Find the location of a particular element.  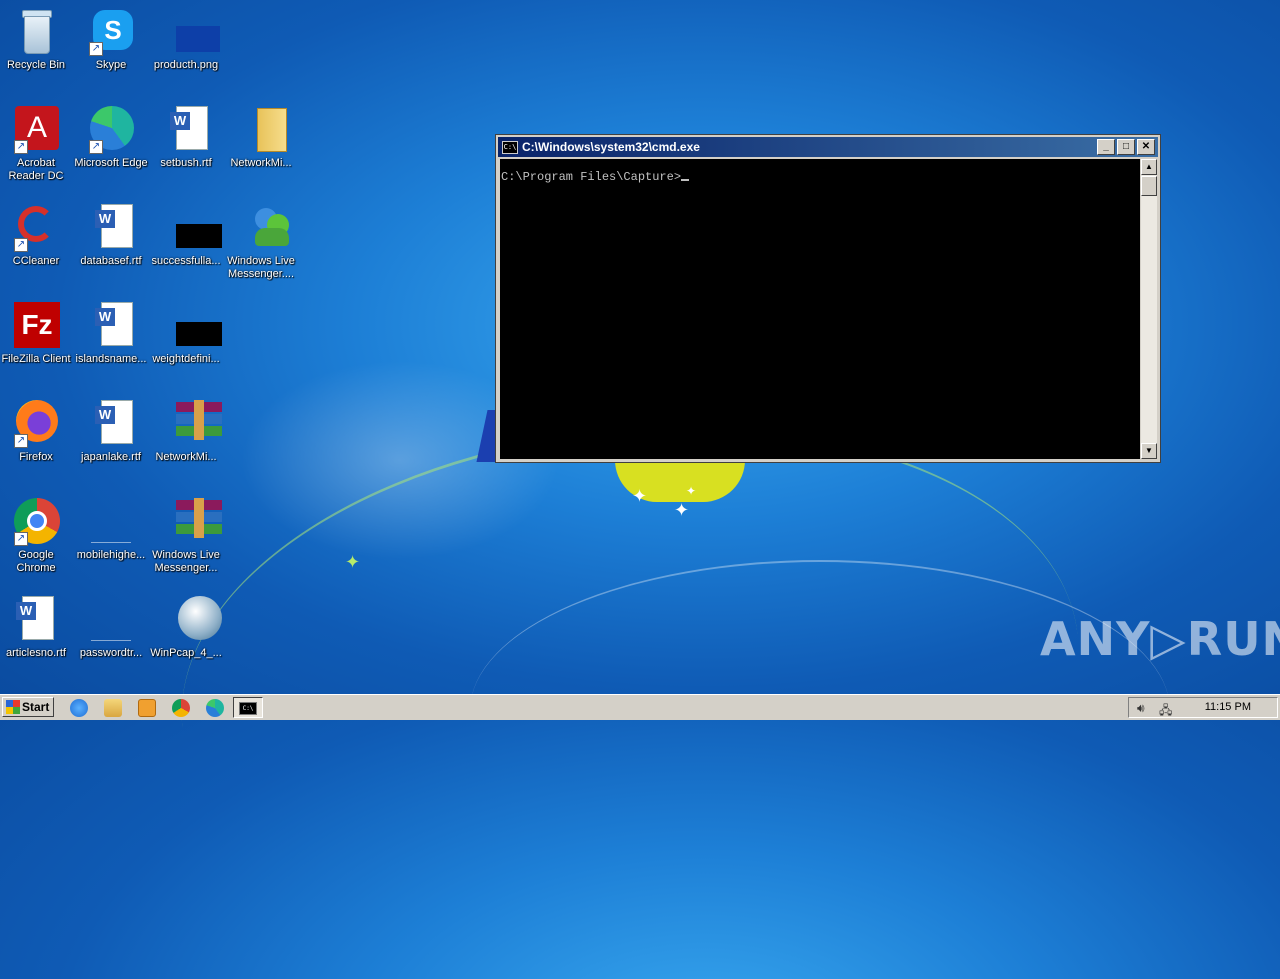

close-button: ✕ is located at coordinates (1146, 147).